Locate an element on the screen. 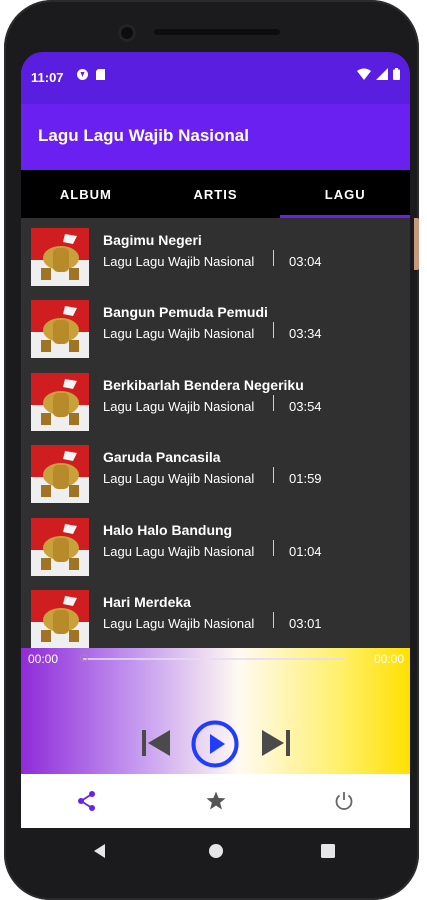 The image size is (427, 900). share-icon is located at coordinates (87, 801).